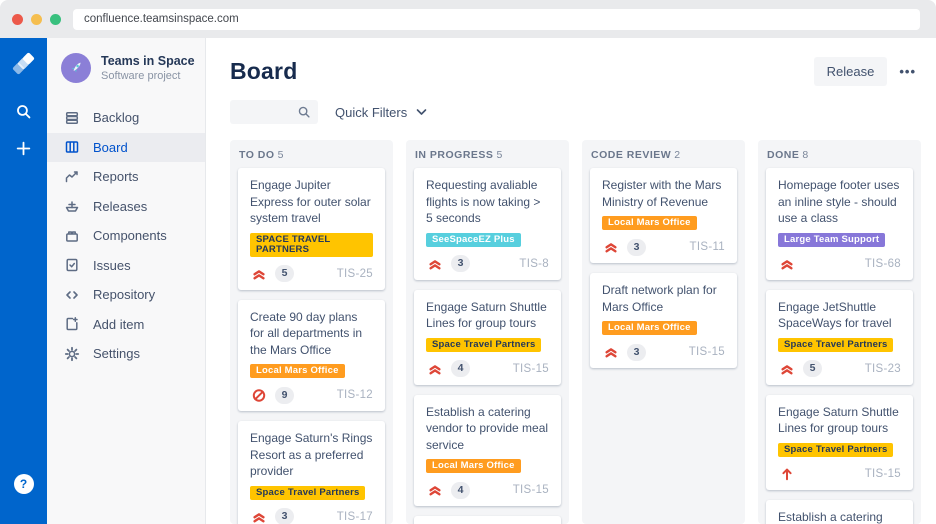  What do you see at coordinates (126, 147) in the screenshot?
I see `sidebar-item-board: Board` at bounding box center [126, 147].